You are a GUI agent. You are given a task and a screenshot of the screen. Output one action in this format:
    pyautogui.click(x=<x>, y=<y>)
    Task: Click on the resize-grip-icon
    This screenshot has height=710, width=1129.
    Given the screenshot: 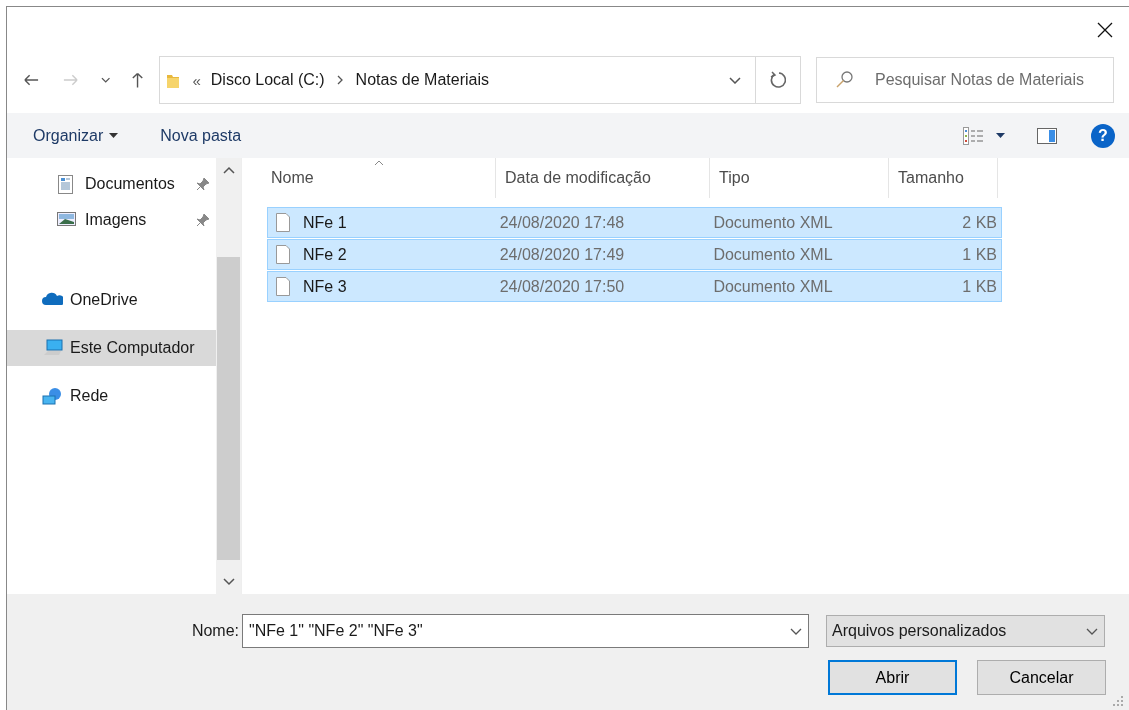 What is the action you would take?
    pyautogui.click(x=1118, y=701)
    